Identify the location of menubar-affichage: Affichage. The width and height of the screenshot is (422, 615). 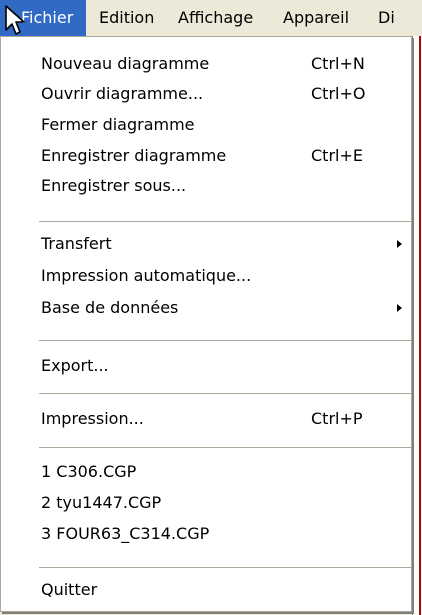
(215, 18).